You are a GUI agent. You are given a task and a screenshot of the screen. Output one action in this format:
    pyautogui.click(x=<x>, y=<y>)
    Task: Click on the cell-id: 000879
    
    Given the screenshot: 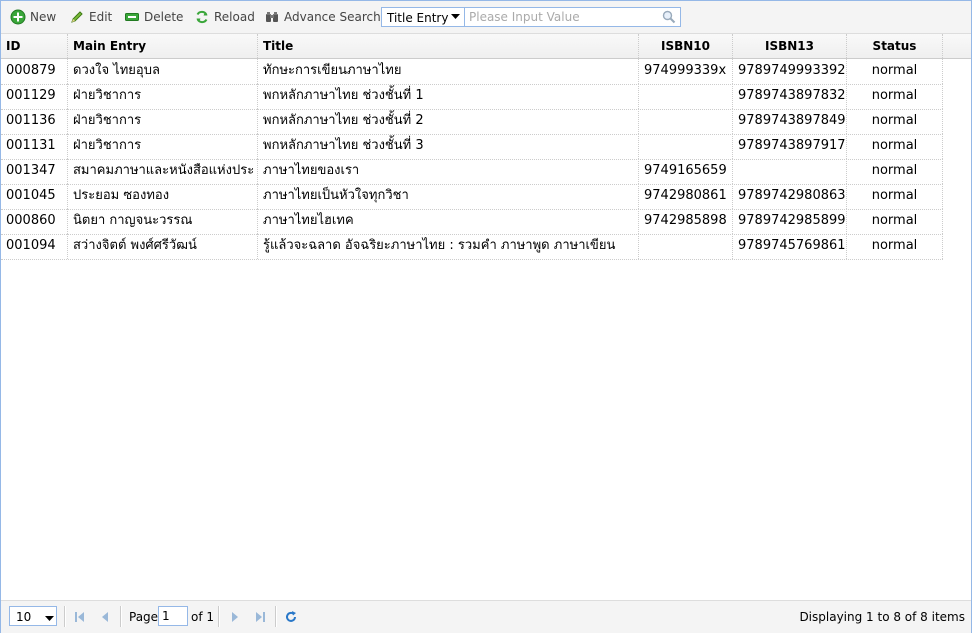 What is the action you would take?
    pyautogui.click(x=34, y=71)
    